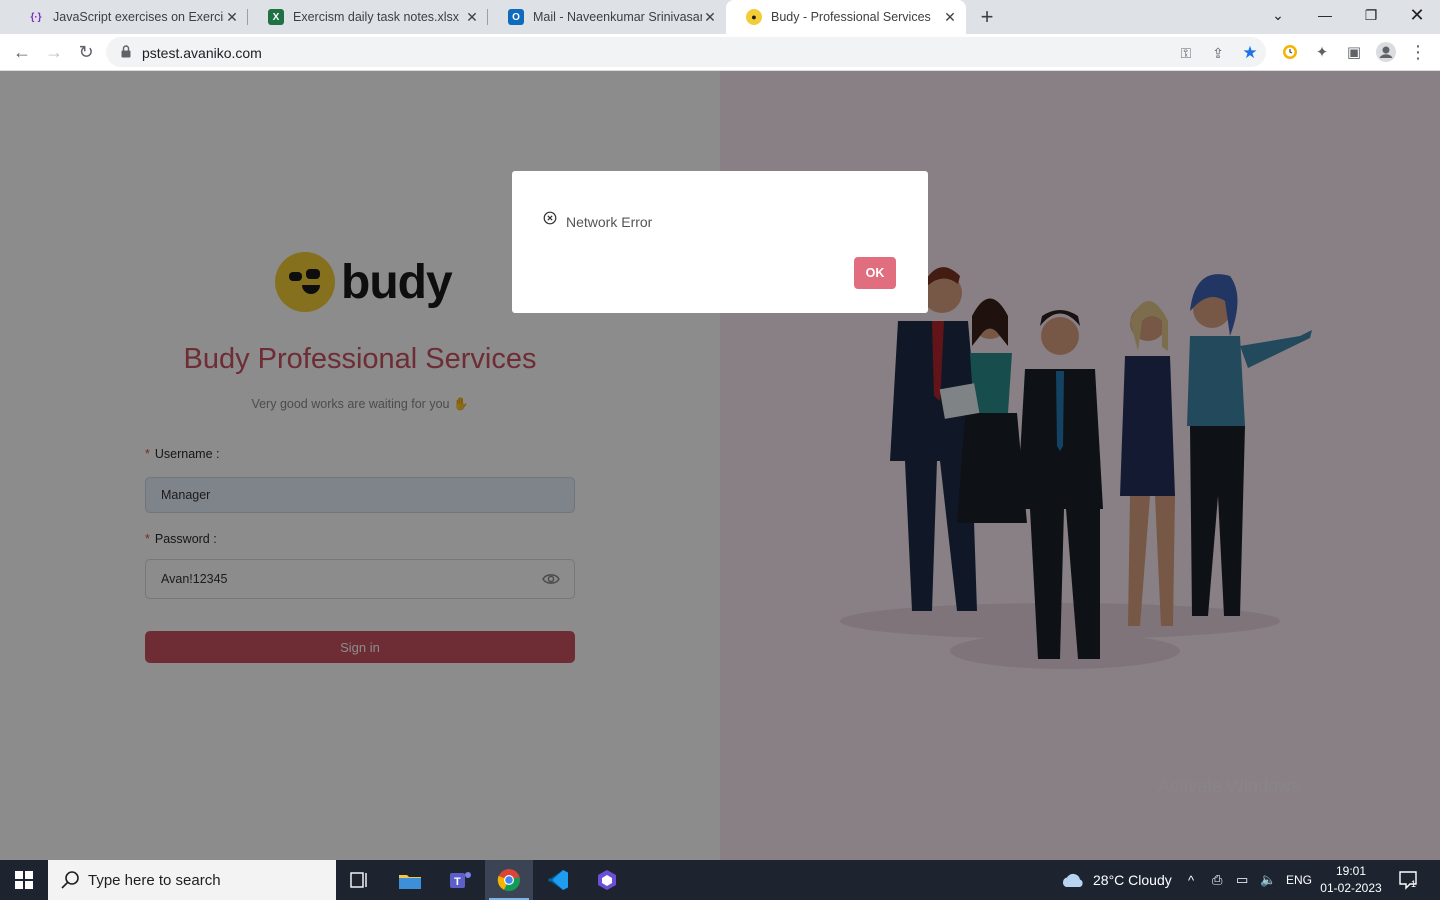 This screenshot has height=900, width=1440. Describe the element at coordinates (138, 17) in the screenshot. I see `tab-title: JavaScript exercises on Exercism` at that location.